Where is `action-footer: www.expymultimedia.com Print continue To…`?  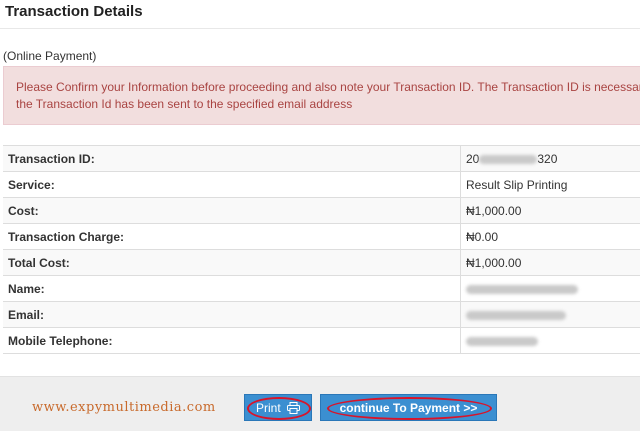 action-footer: www.expymultimedia.com Print continue To… is located at coordinates (320, 403).